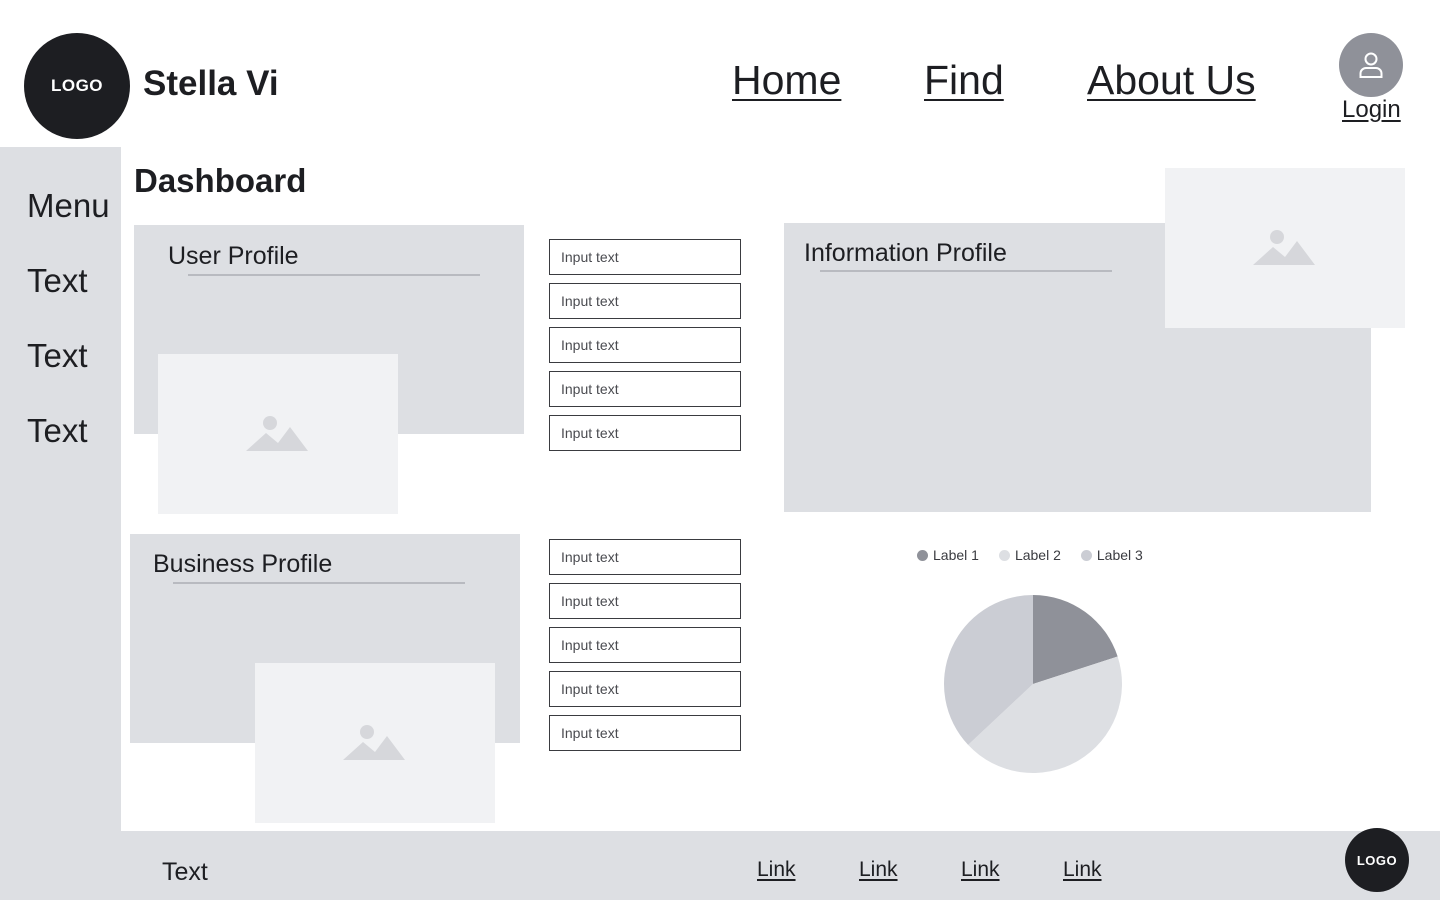  Describe the element at coordinates (964, 80) in the screenshot. I see `nav-find-link: Find` at that location.